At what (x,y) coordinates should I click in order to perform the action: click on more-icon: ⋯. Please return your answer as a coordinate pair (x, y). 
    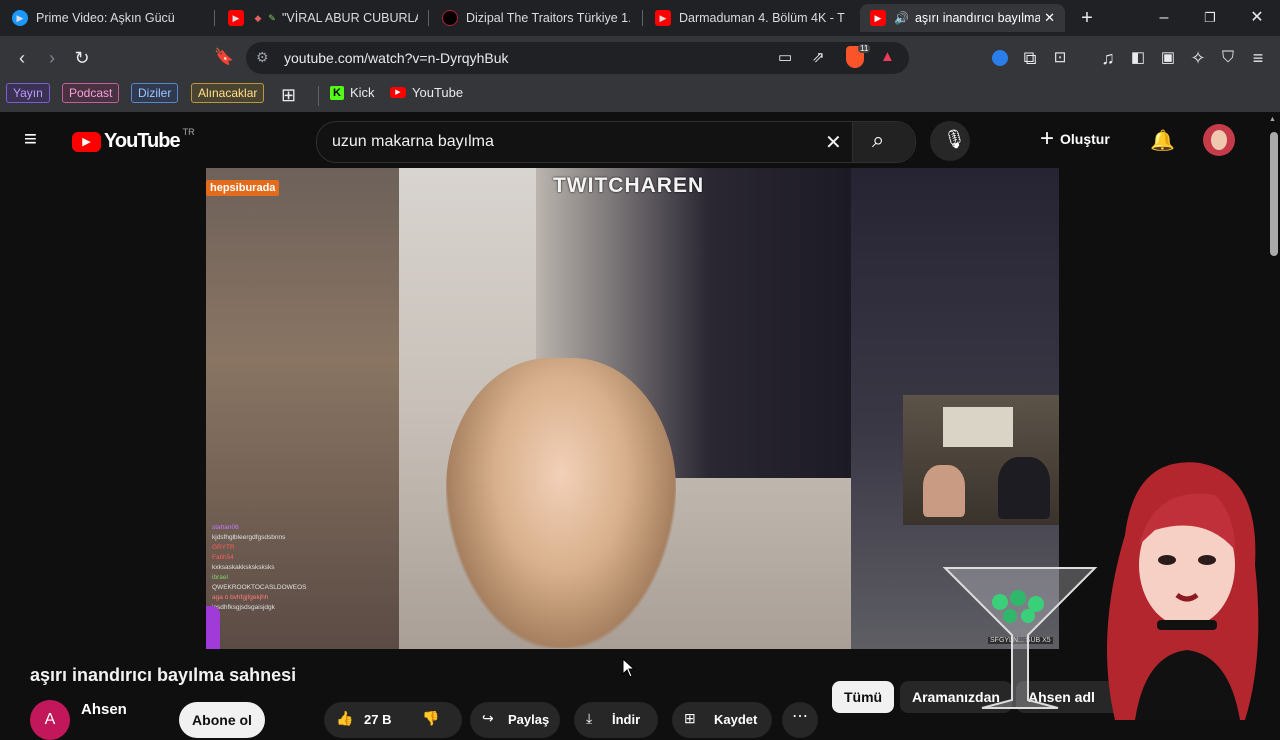
    Looking at the image, I should click on (800, 716).